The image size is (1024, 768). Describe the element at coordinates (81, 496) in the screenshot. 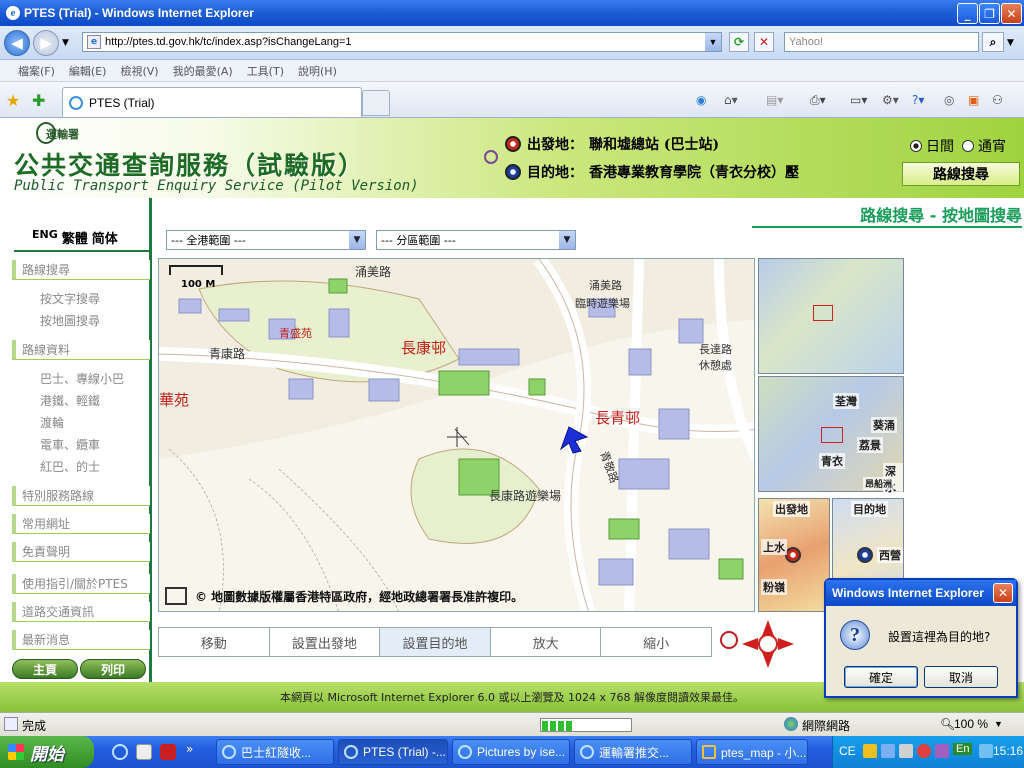

I see `sidebar-item-special: 特別服務路線` at that location.